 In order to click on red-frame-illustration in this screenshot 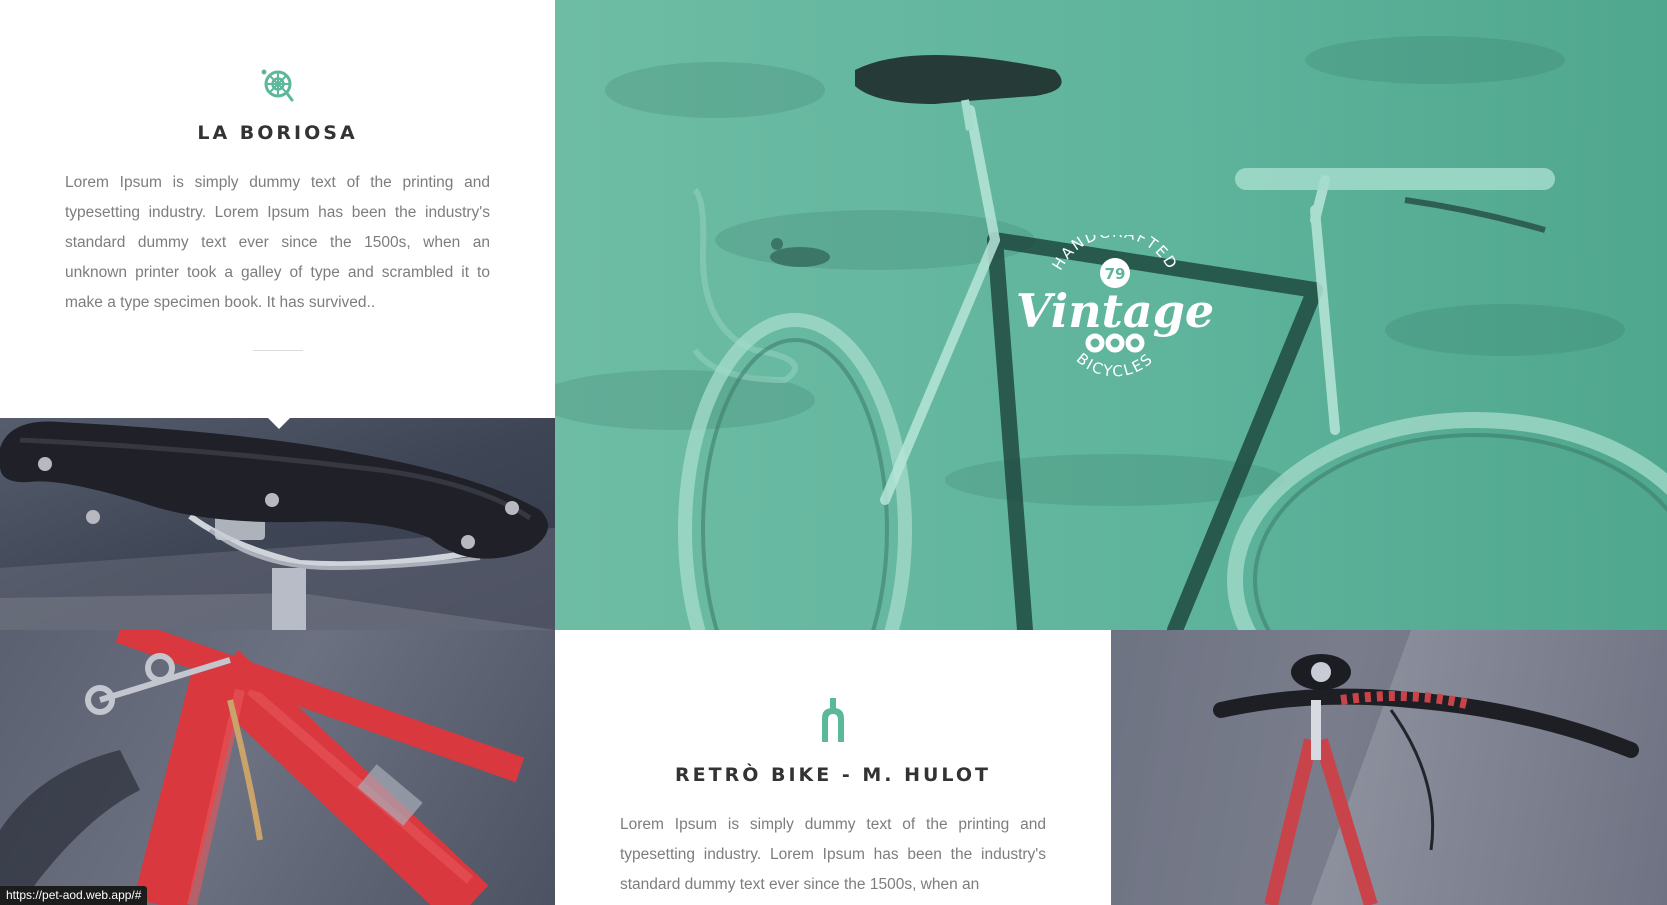, I will do `click(262, 767)`.